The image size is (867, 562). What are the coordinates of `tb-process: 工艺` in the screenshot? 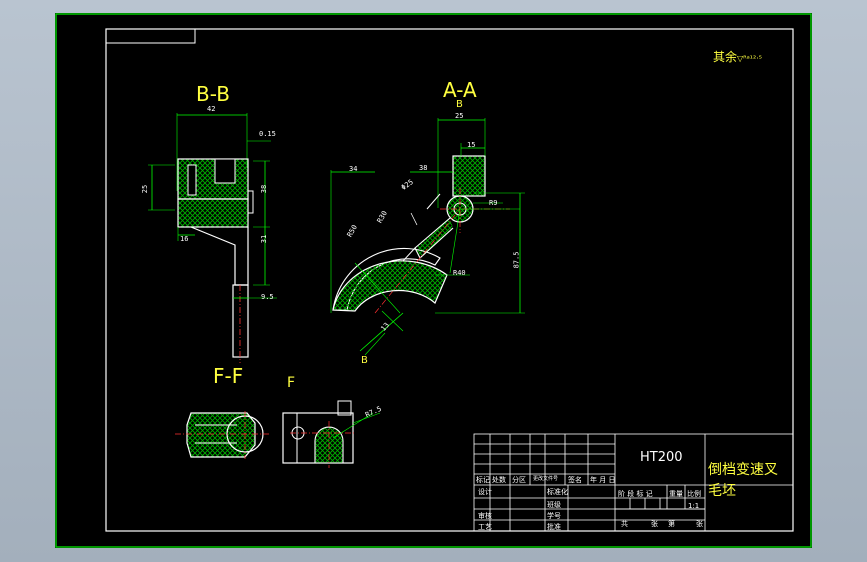 It's located at (485, 527).